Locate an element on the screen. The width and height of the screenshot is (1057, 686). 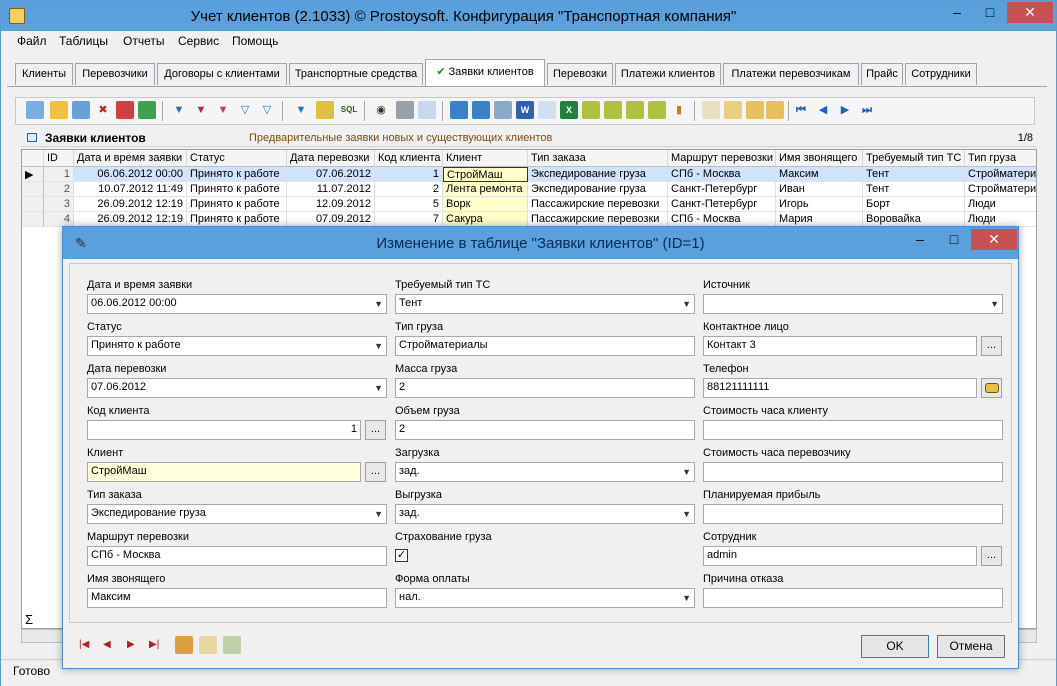
sort-icon: ▼ is located at coordinates (301, 110).